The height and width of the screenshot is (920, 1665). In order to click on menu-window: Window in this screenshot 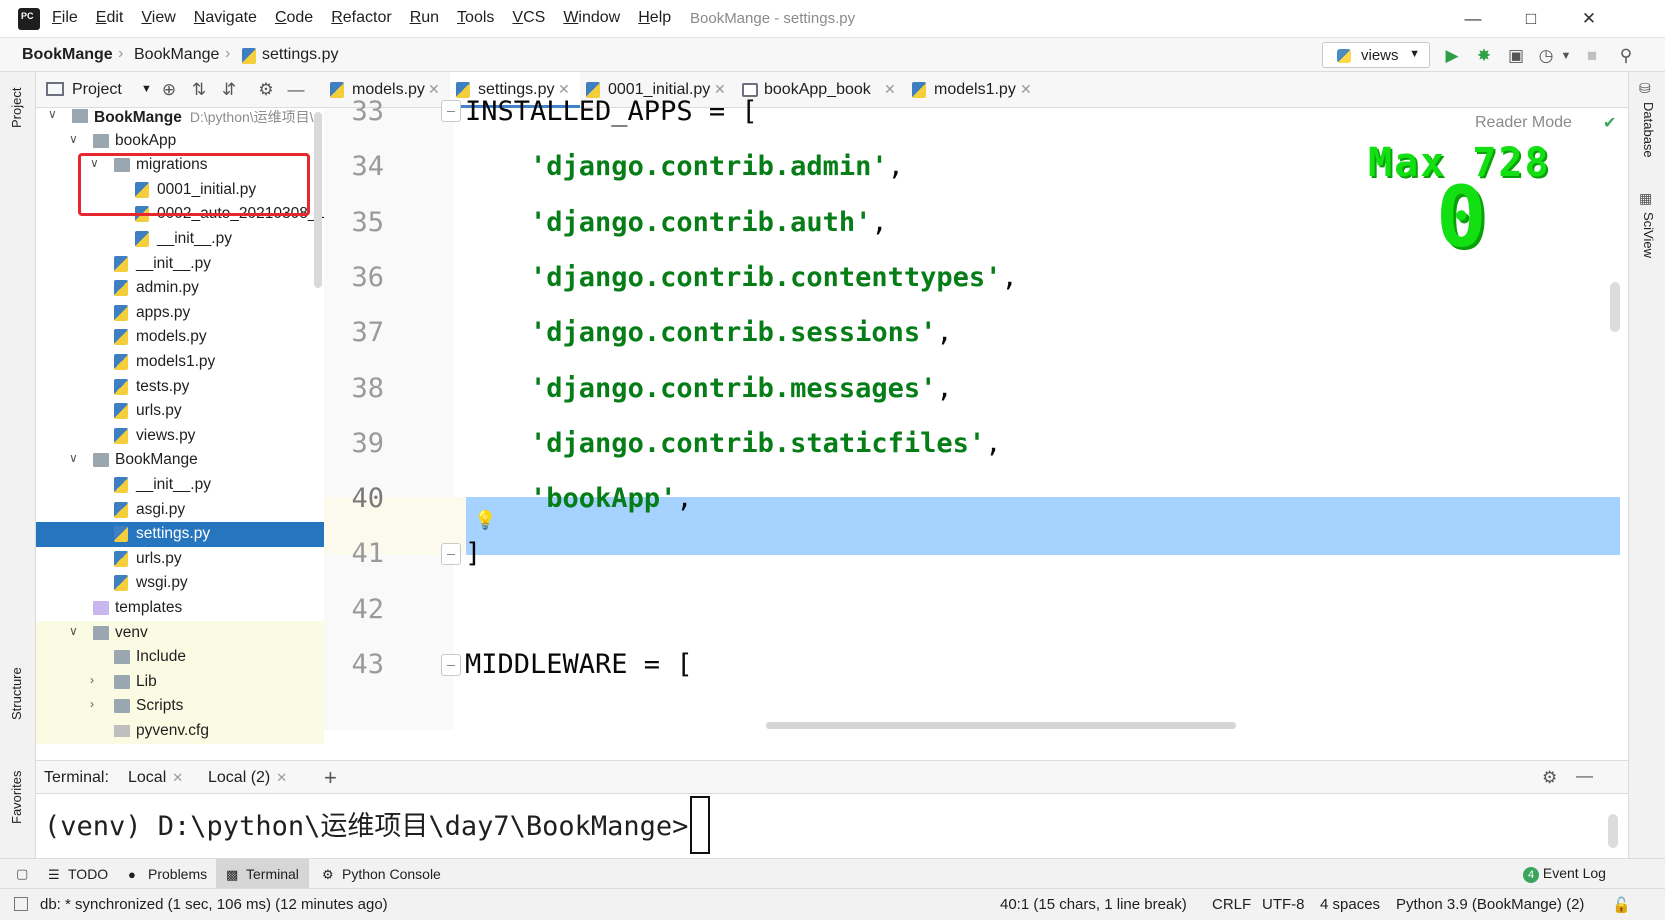, I will do `click(591, 18)`.